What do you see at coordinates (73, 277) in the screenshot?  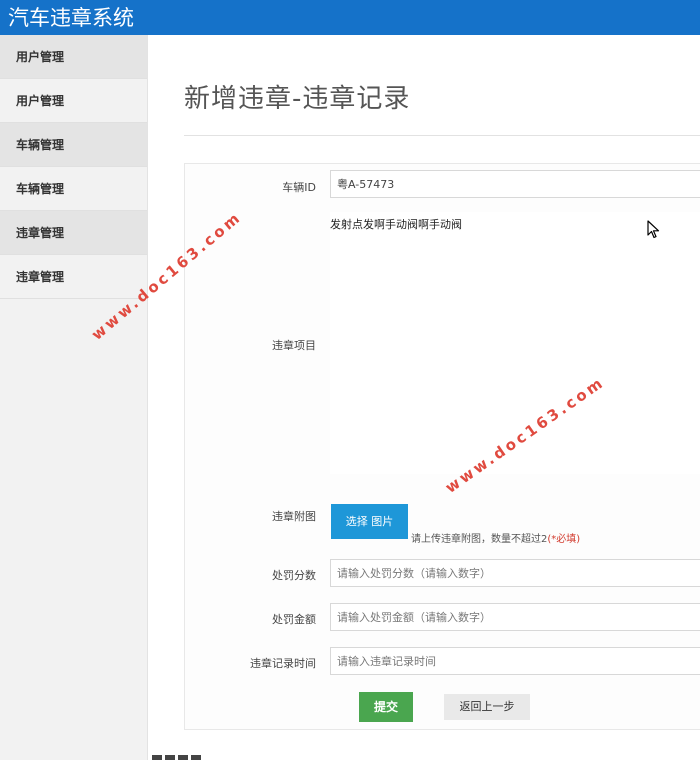 I see `sidebar-item-violation-management: 违章管理` at bounding box center [73, 277].